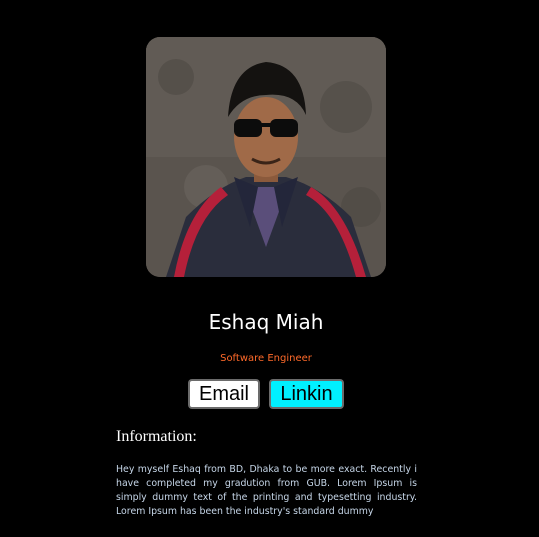  What do you see at coordinates (266, 358) in the screenshot?
I see `profile-role: Software Engineer` at bounding box center [266, 358].